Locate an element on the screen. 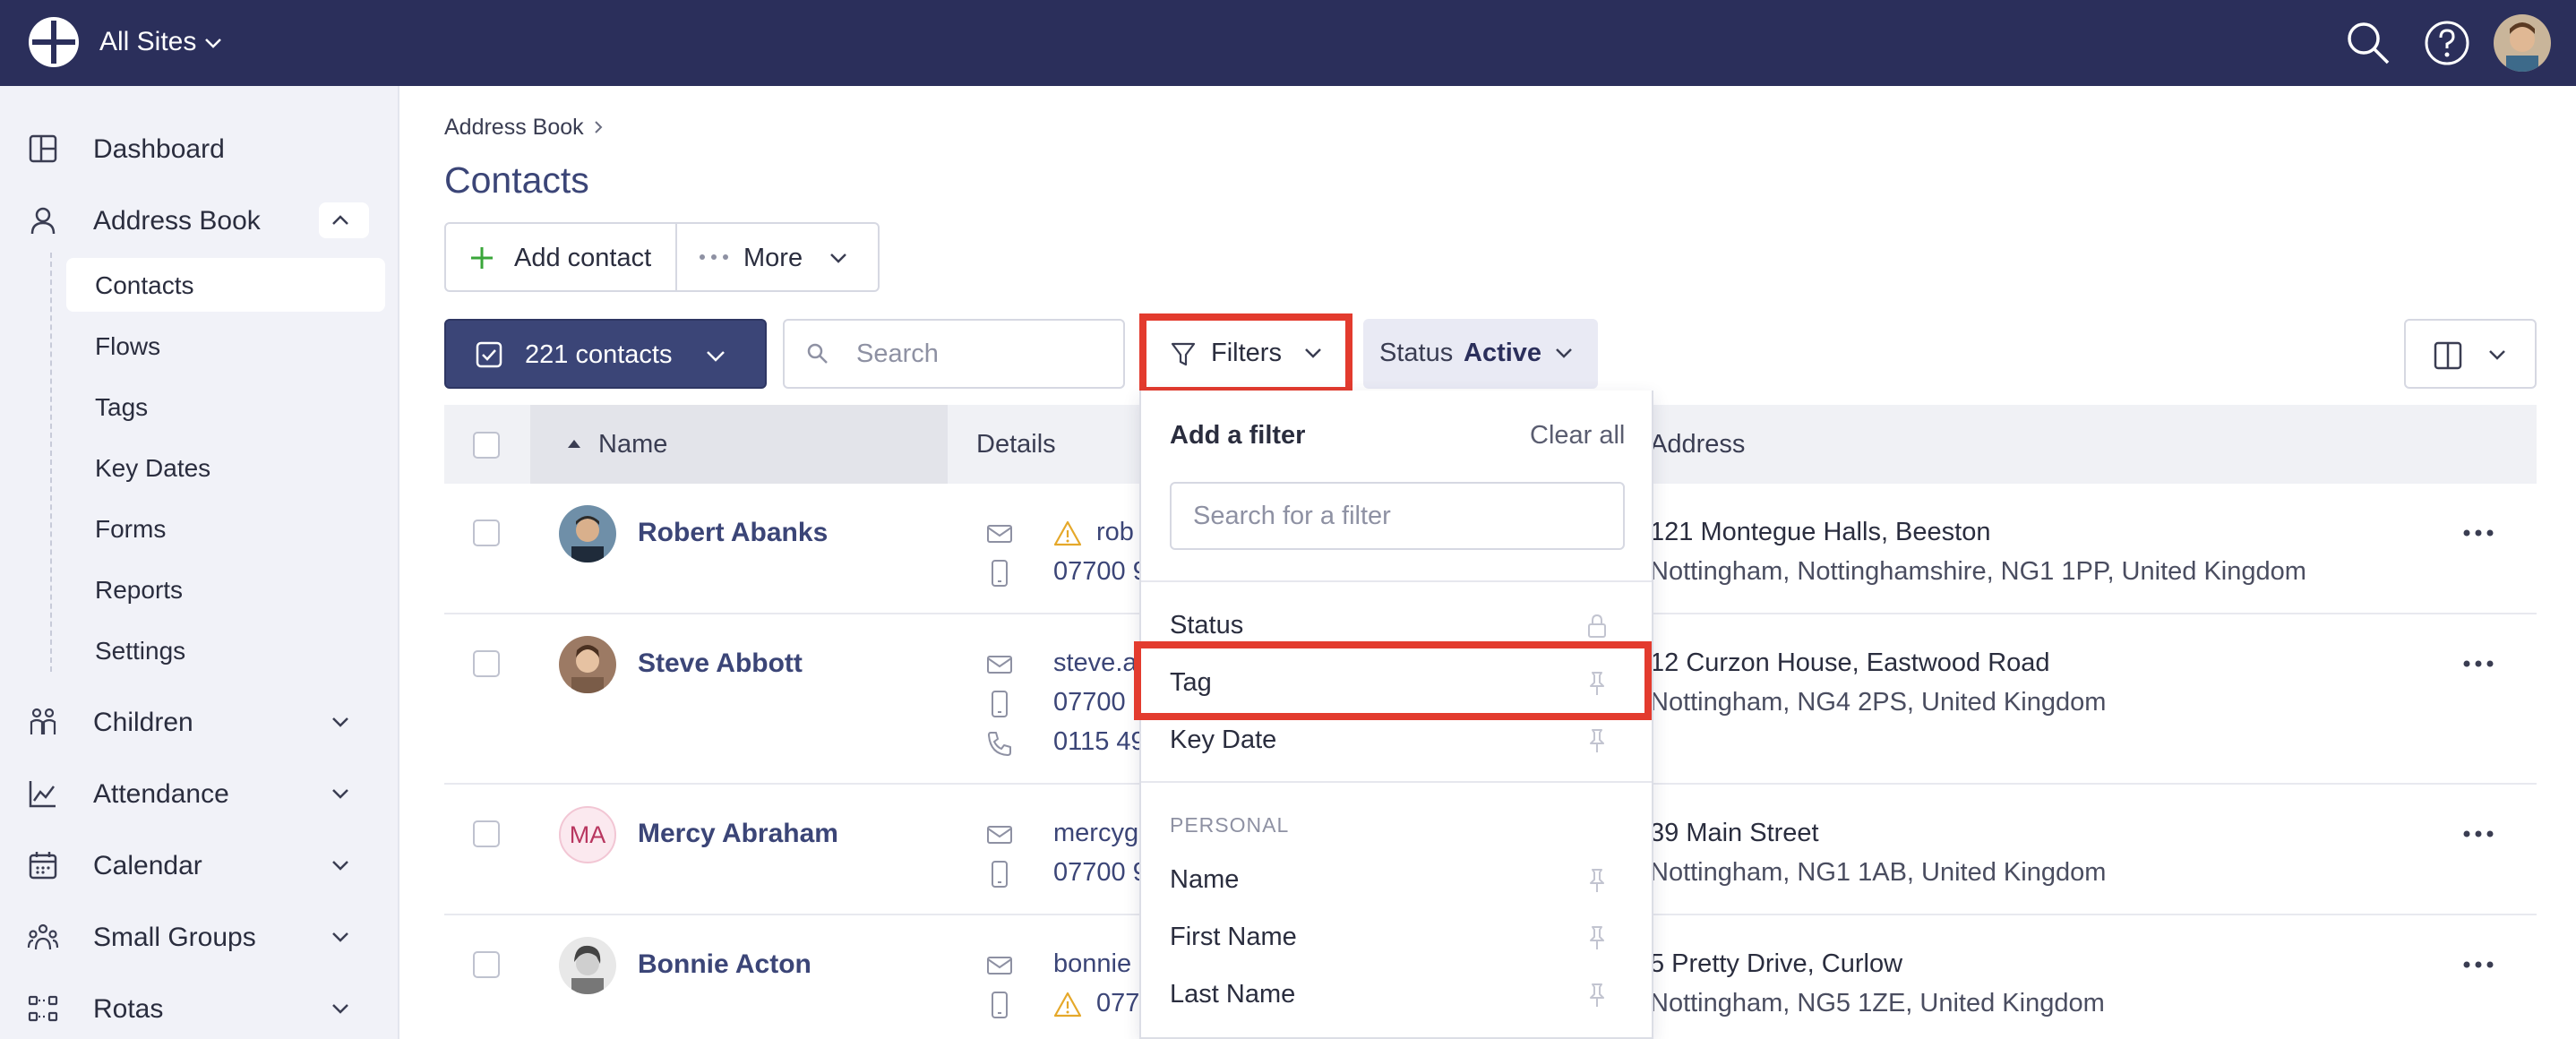 The width and height of the screenshot is (2576, 1039). breadcrumb: Address Book is located at coordinates (514, 128).